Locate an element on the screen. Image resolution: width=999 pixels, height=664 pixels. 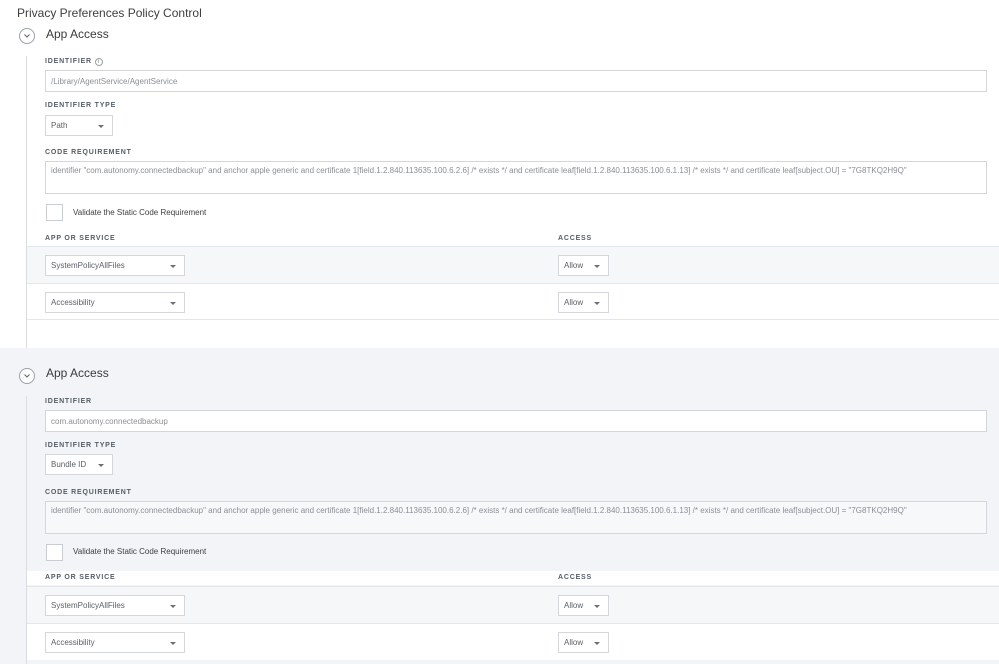
identifier-value: com.autonomy.connectedbackup is located at coordinates (109, 421).